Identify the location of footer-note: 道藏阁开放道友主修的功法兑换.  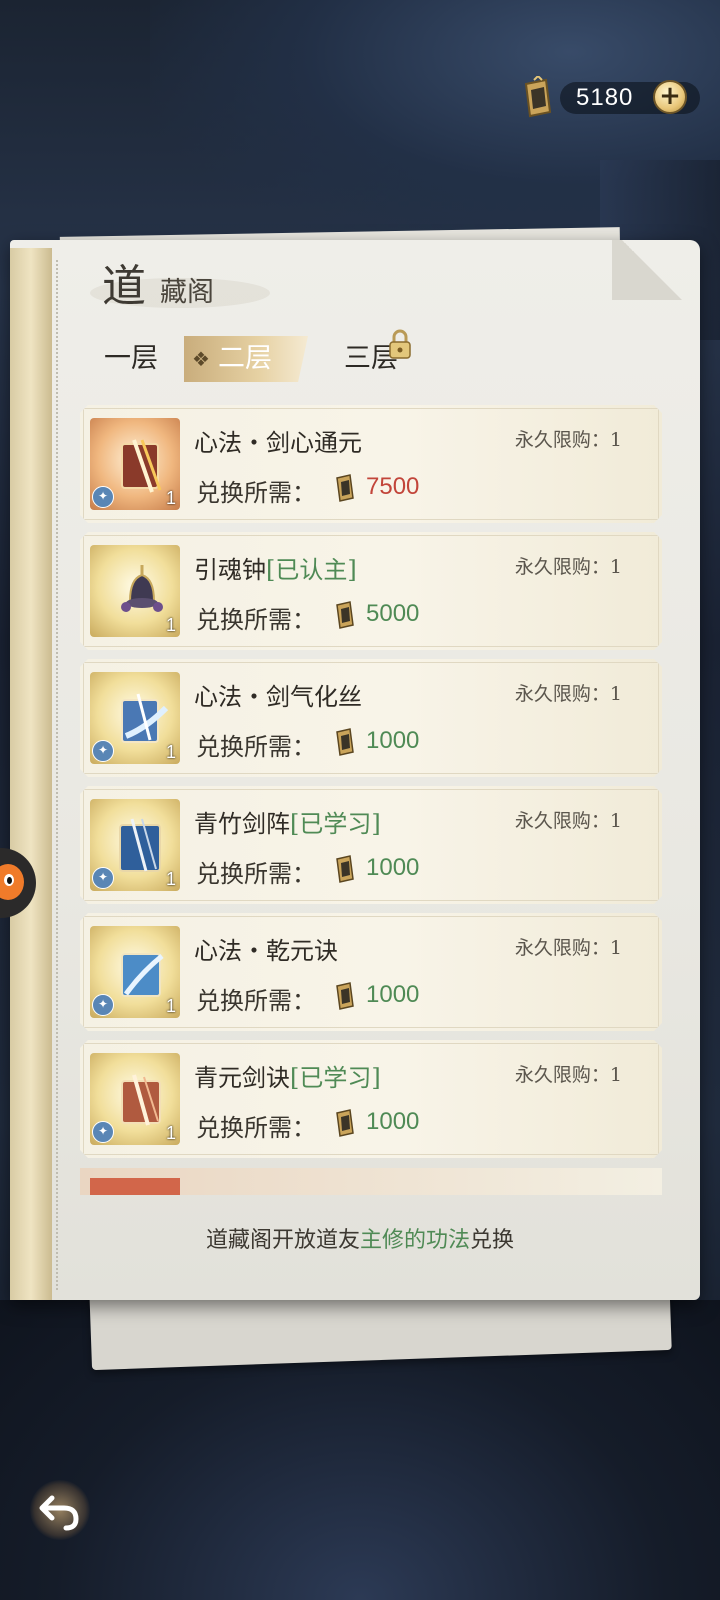
(360, 1240).